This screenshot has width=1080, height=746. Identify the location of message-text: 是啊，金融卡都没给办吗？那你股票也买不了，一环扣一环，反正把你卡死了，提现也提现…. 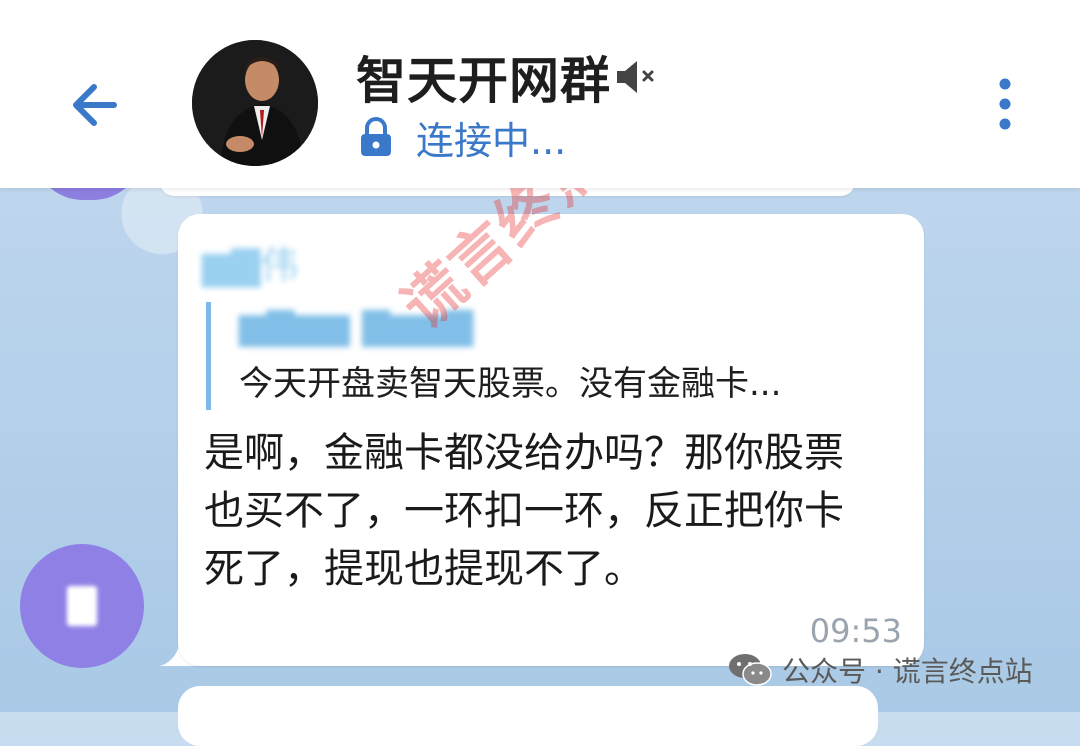
(524, 511).